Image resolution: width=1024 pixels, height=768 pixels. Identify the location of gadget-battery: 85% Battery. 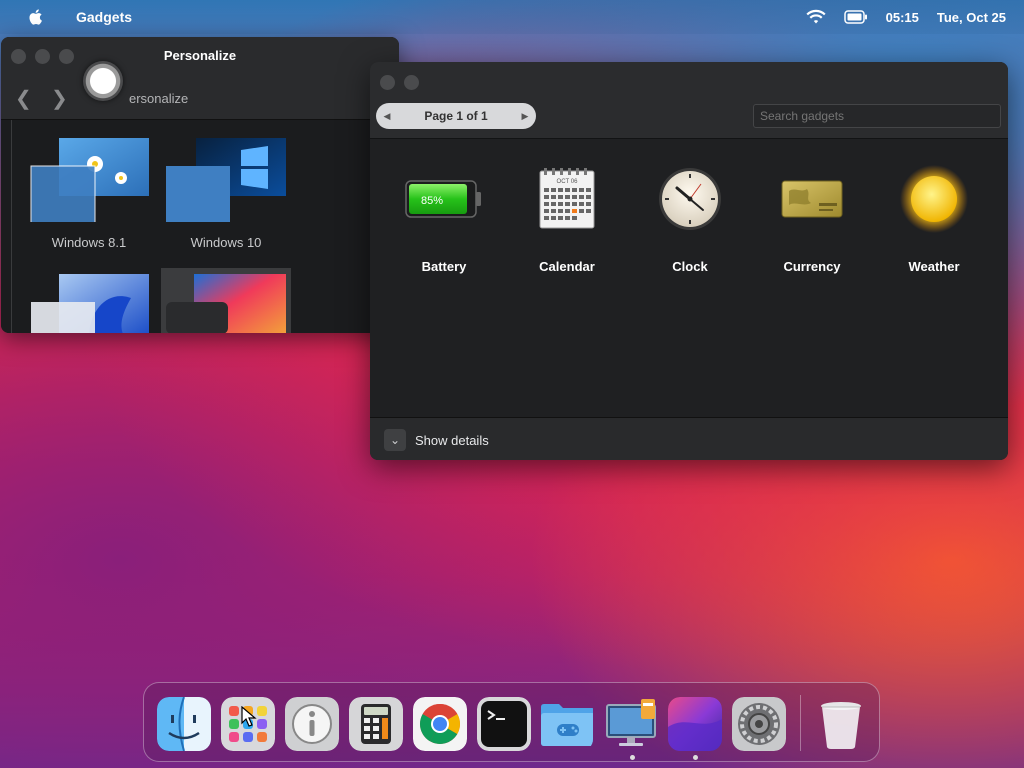
(444, 218).